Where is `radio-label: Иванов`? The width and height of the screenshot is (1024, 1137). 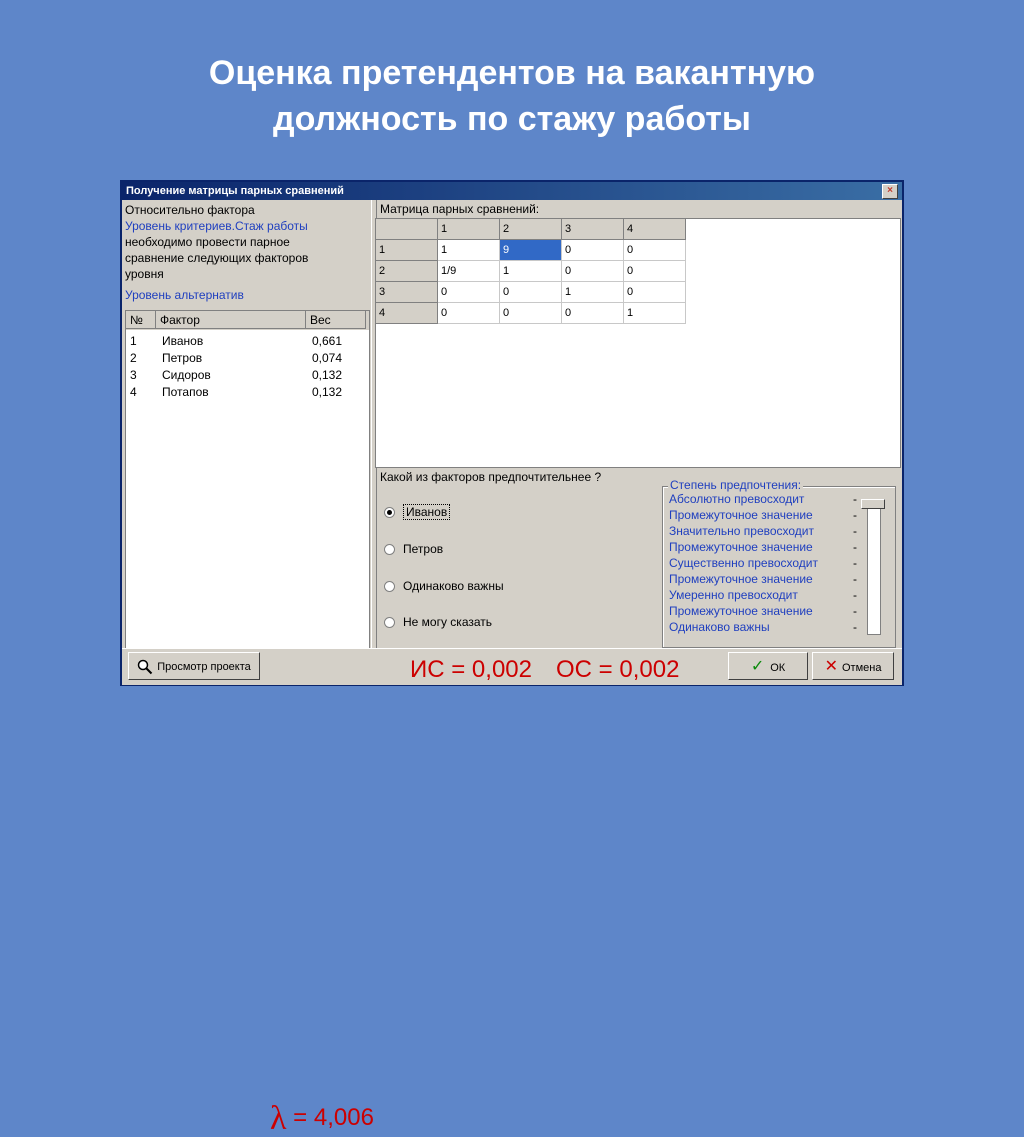 radio-label: Иванов is located at coordinates (427, 512).